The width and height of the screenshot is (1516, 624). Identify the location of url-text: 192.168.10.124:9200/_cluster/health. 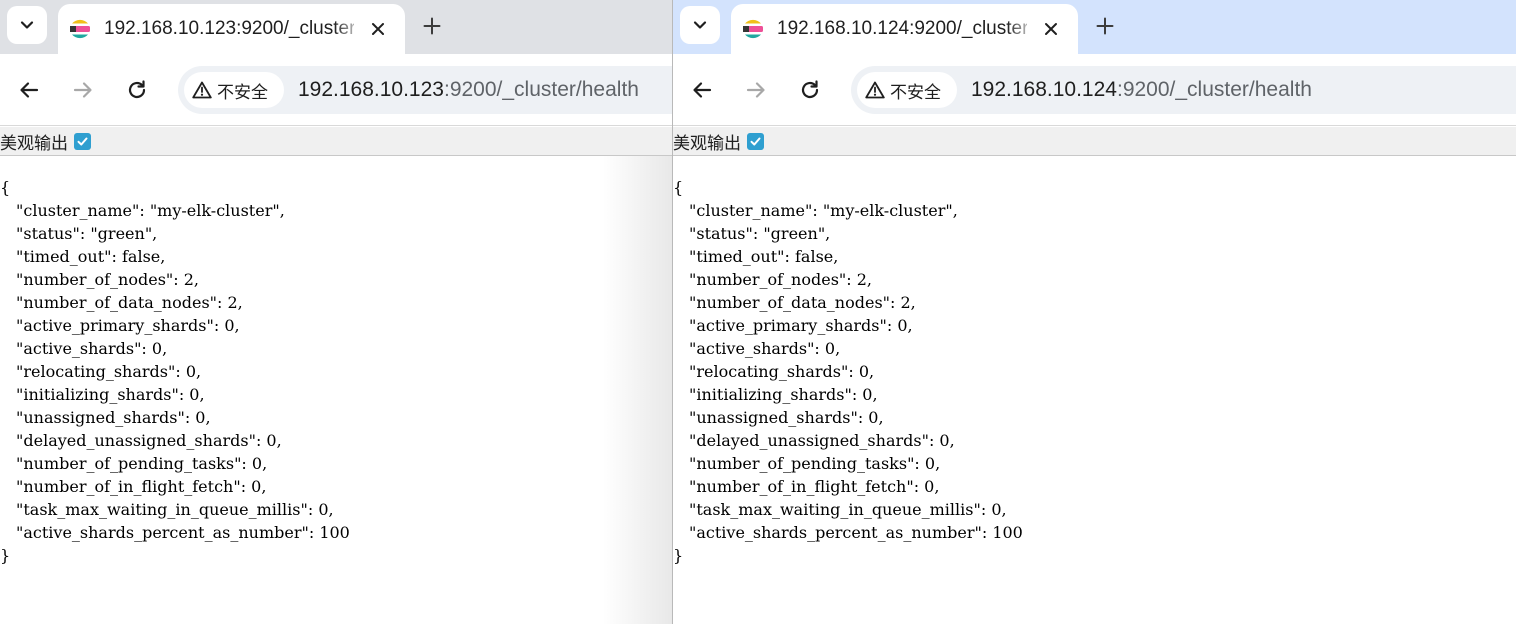
(1141, 90).